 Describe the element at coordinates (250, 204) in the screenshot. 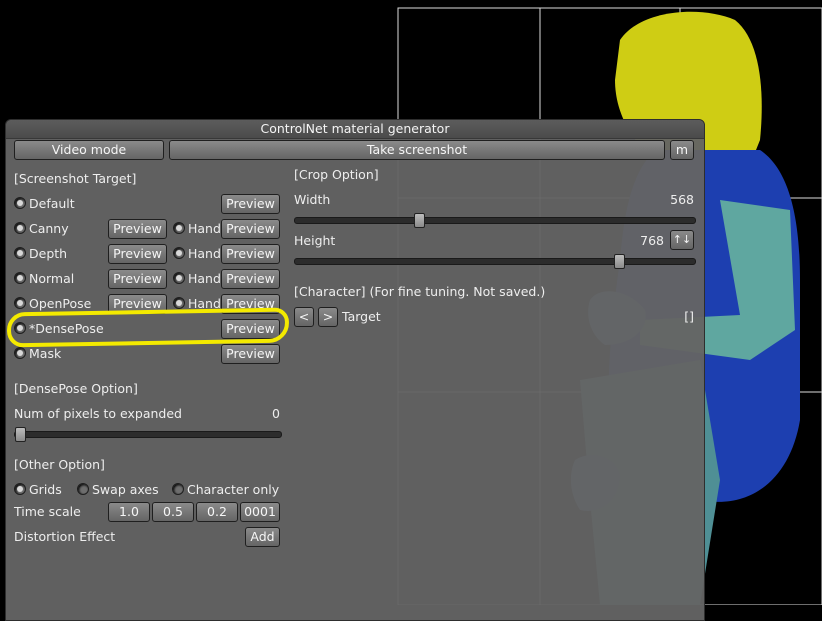

I see `preview-default-button: Preview` at that location.